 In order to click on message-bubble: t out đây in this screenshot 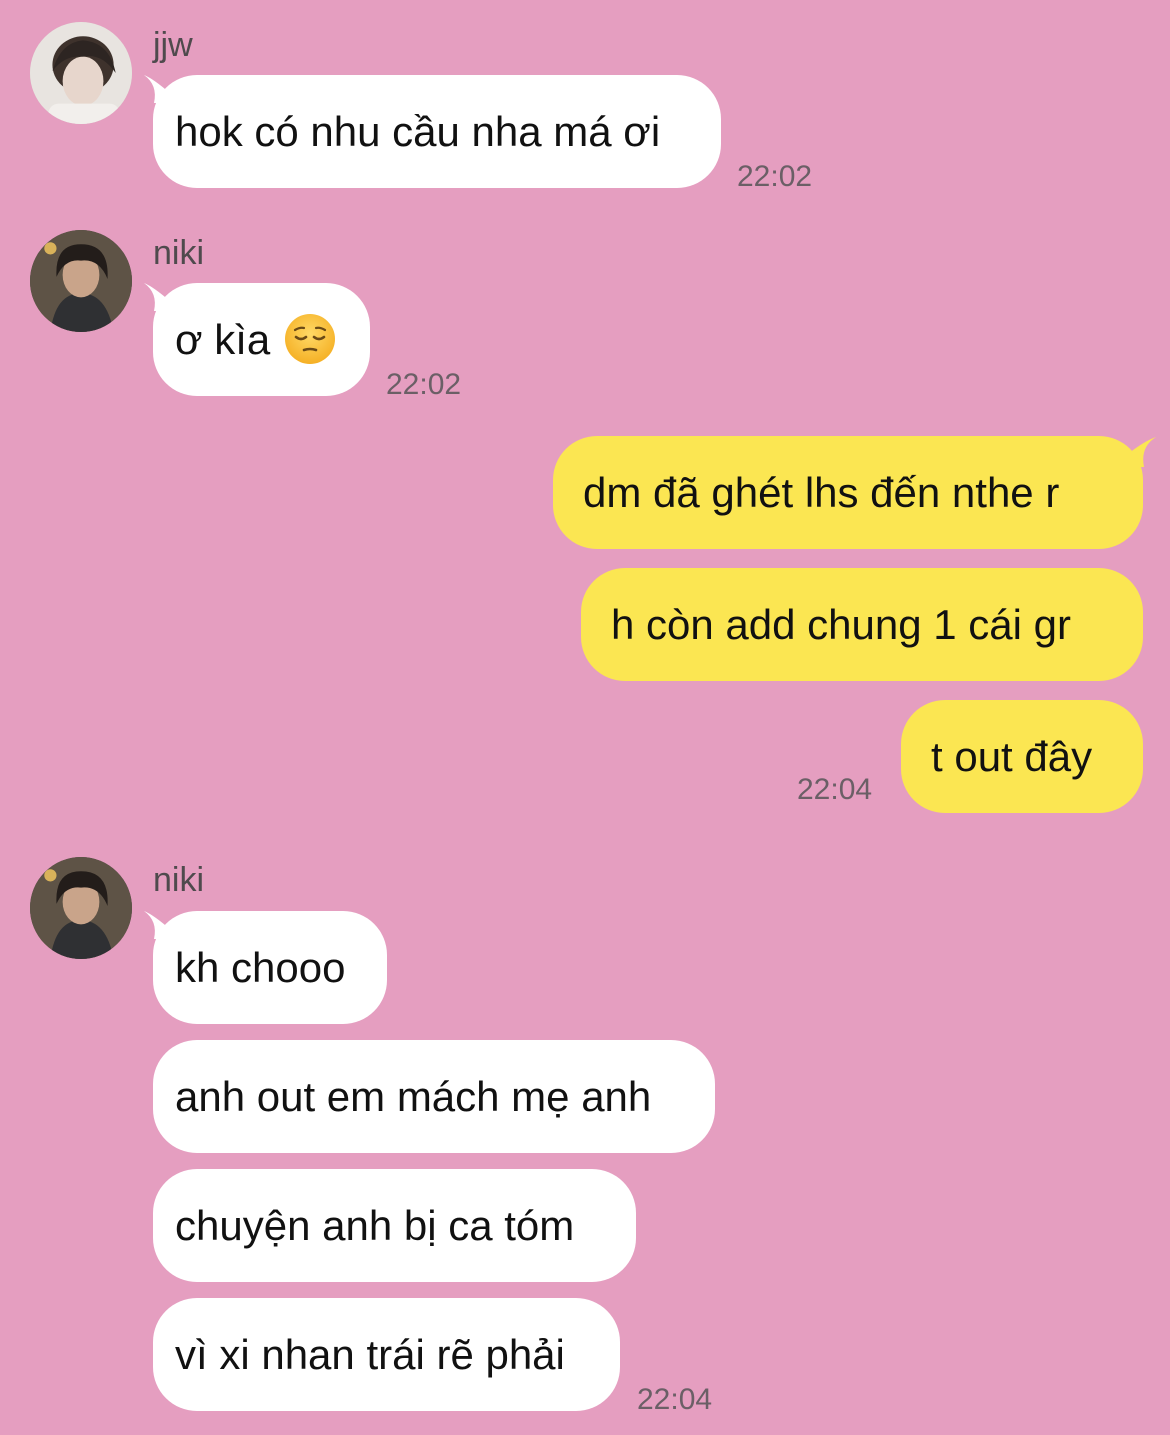, I will do `click(1022, 756)`.